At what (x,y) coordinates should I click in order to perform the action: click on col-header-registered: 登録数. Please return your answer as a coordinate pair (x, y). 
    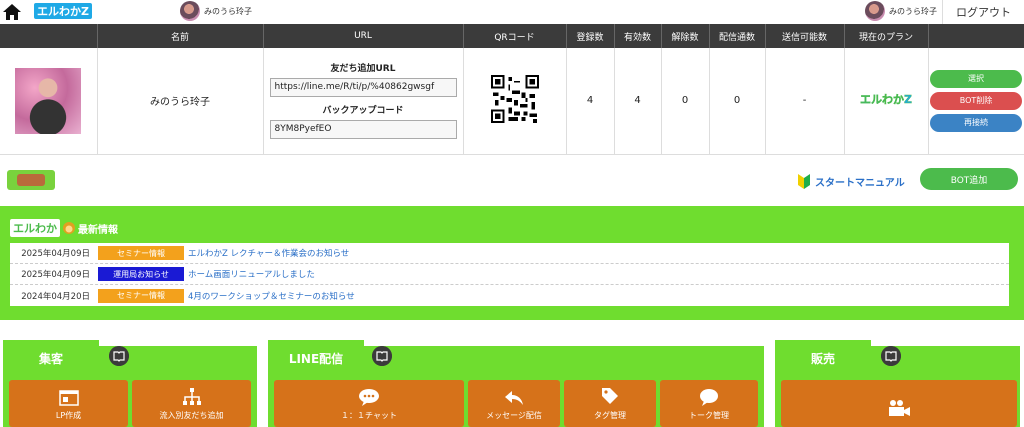
    Looking at the image, I should click on (590, 36).